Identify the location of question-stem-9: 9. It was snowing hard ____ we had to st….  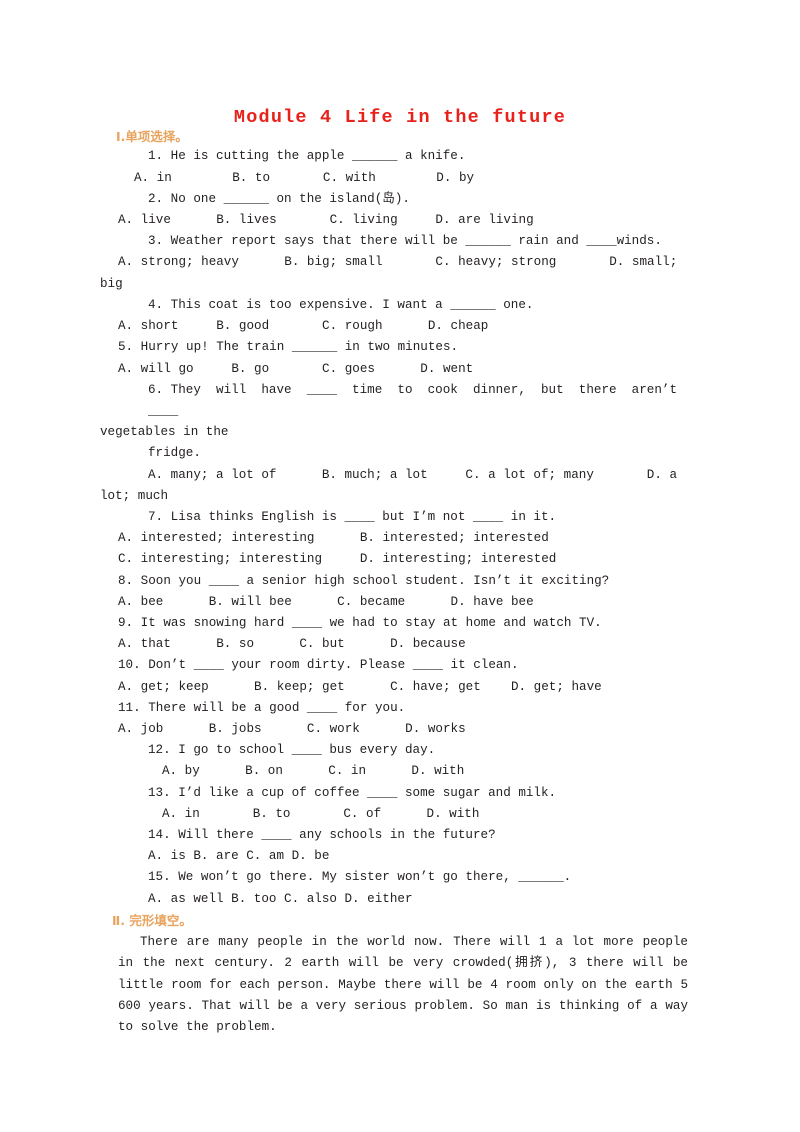
(360, 622).